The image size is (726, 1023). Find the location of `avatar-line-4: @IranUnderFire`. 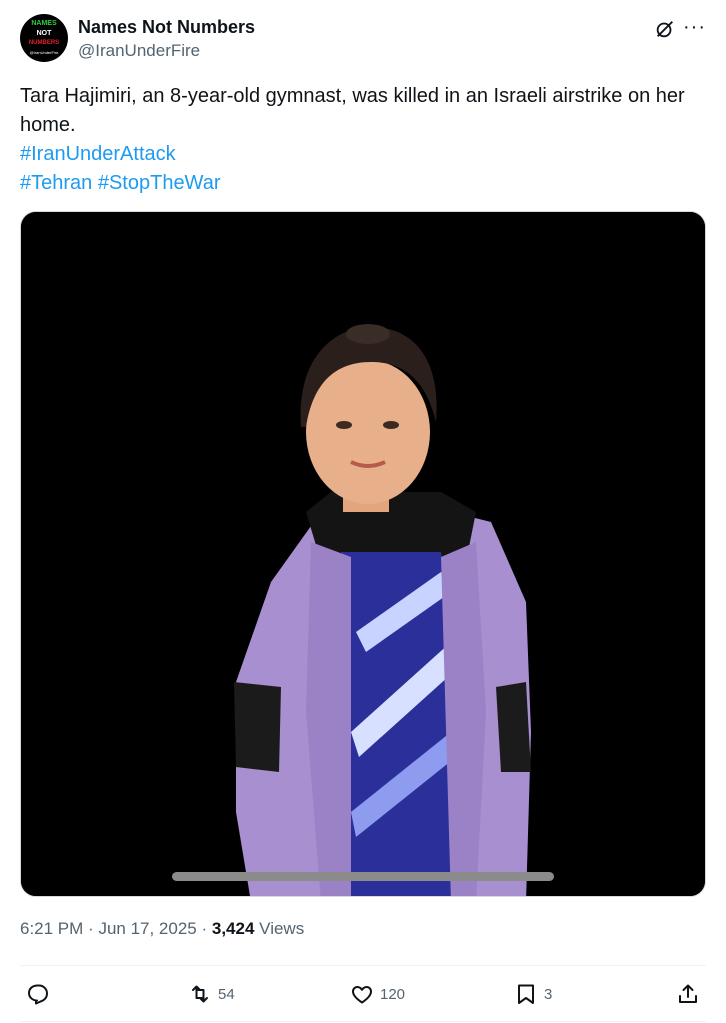

avatar-line-4: @IranUnderFire is located at coordinates (44, 52).